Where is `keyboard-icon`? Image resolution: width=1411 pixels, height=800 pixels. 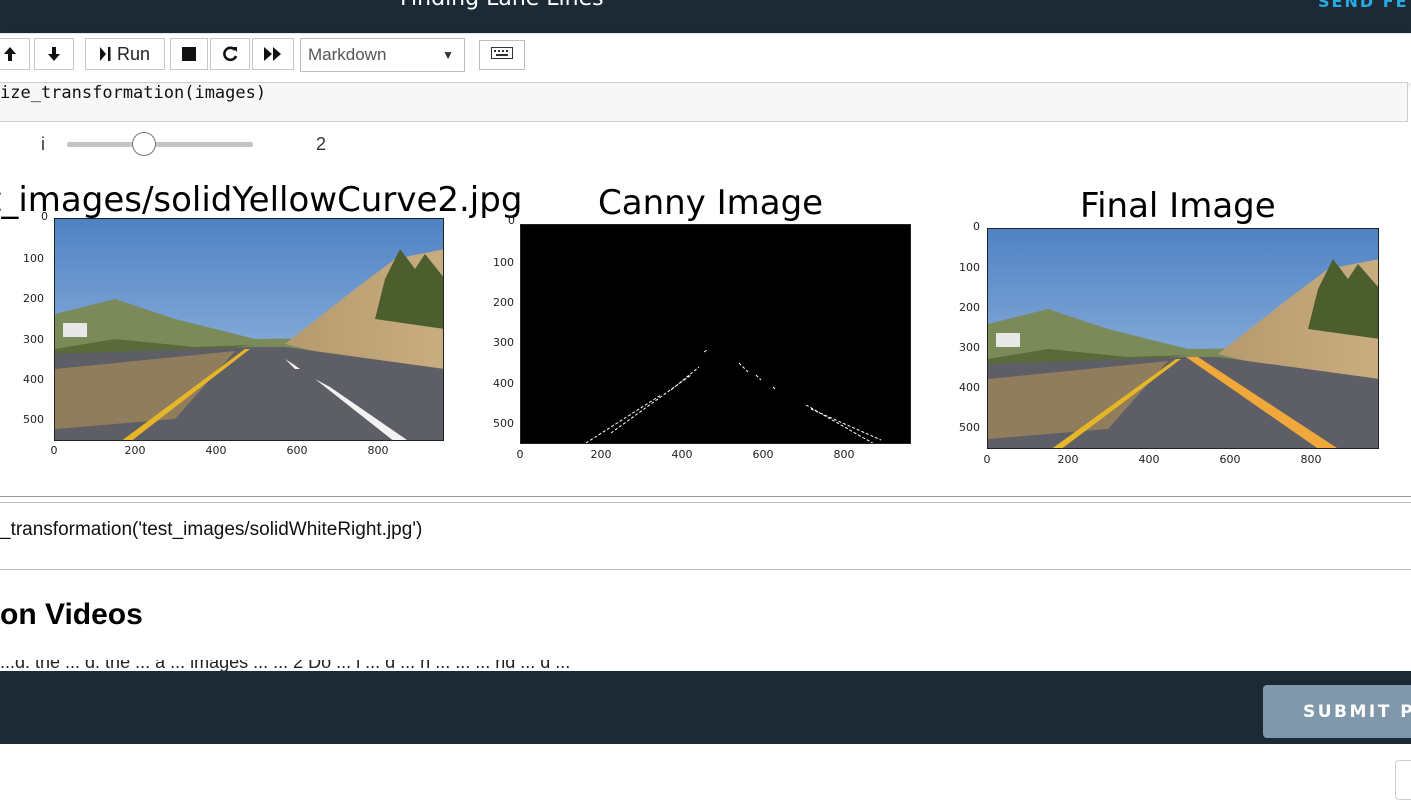
keyboard-icon is located at coordinates (502, 55).